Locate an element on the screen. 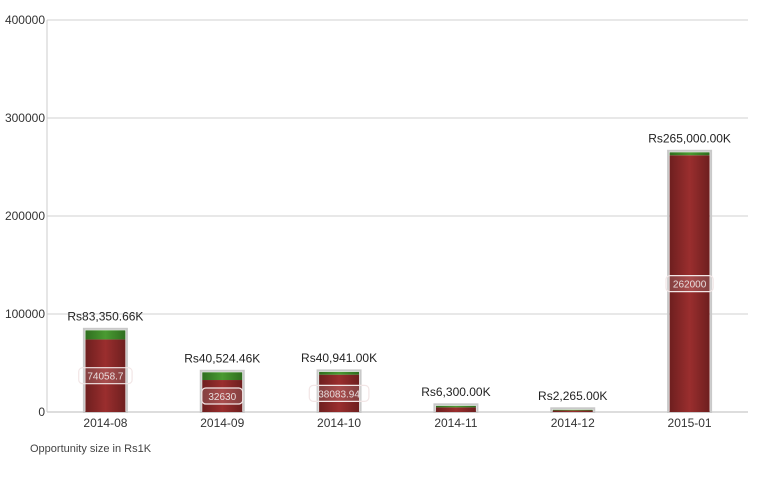 The image size is (768, 485). y-tick-label: 0 is located at coordinates (41, 412).